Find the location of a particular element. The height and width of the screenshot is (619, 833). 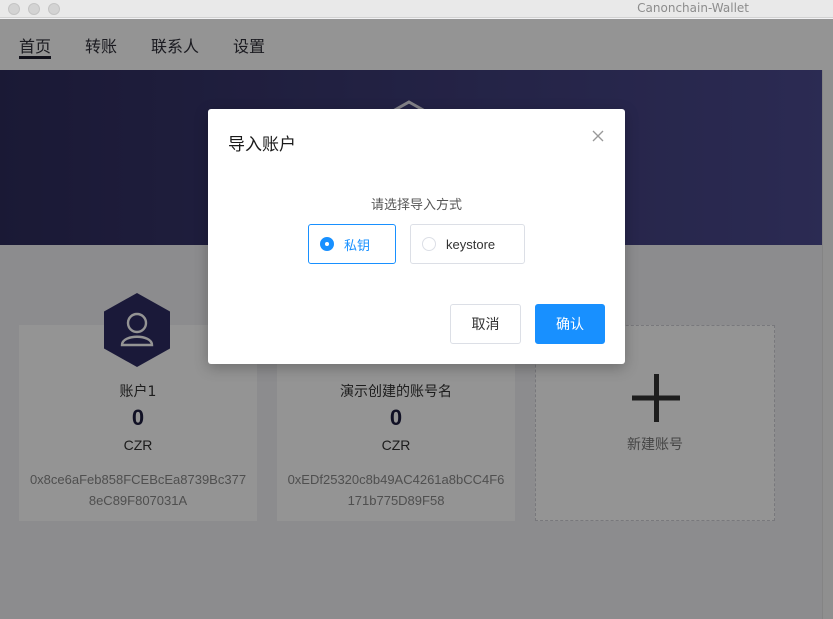

keystore-radio: keystore is located at coordinates (467, 244).